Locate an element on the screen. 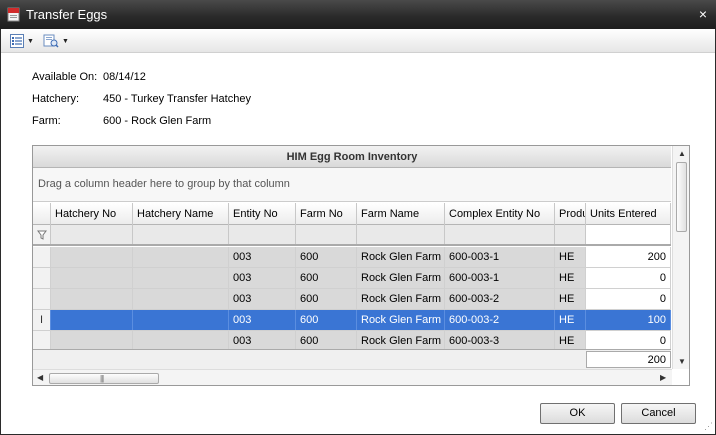 This screenshot has width=716, height=435. horizontal-scrollbar: ◀ ||| ▶ is located at coordinates (352, 377).